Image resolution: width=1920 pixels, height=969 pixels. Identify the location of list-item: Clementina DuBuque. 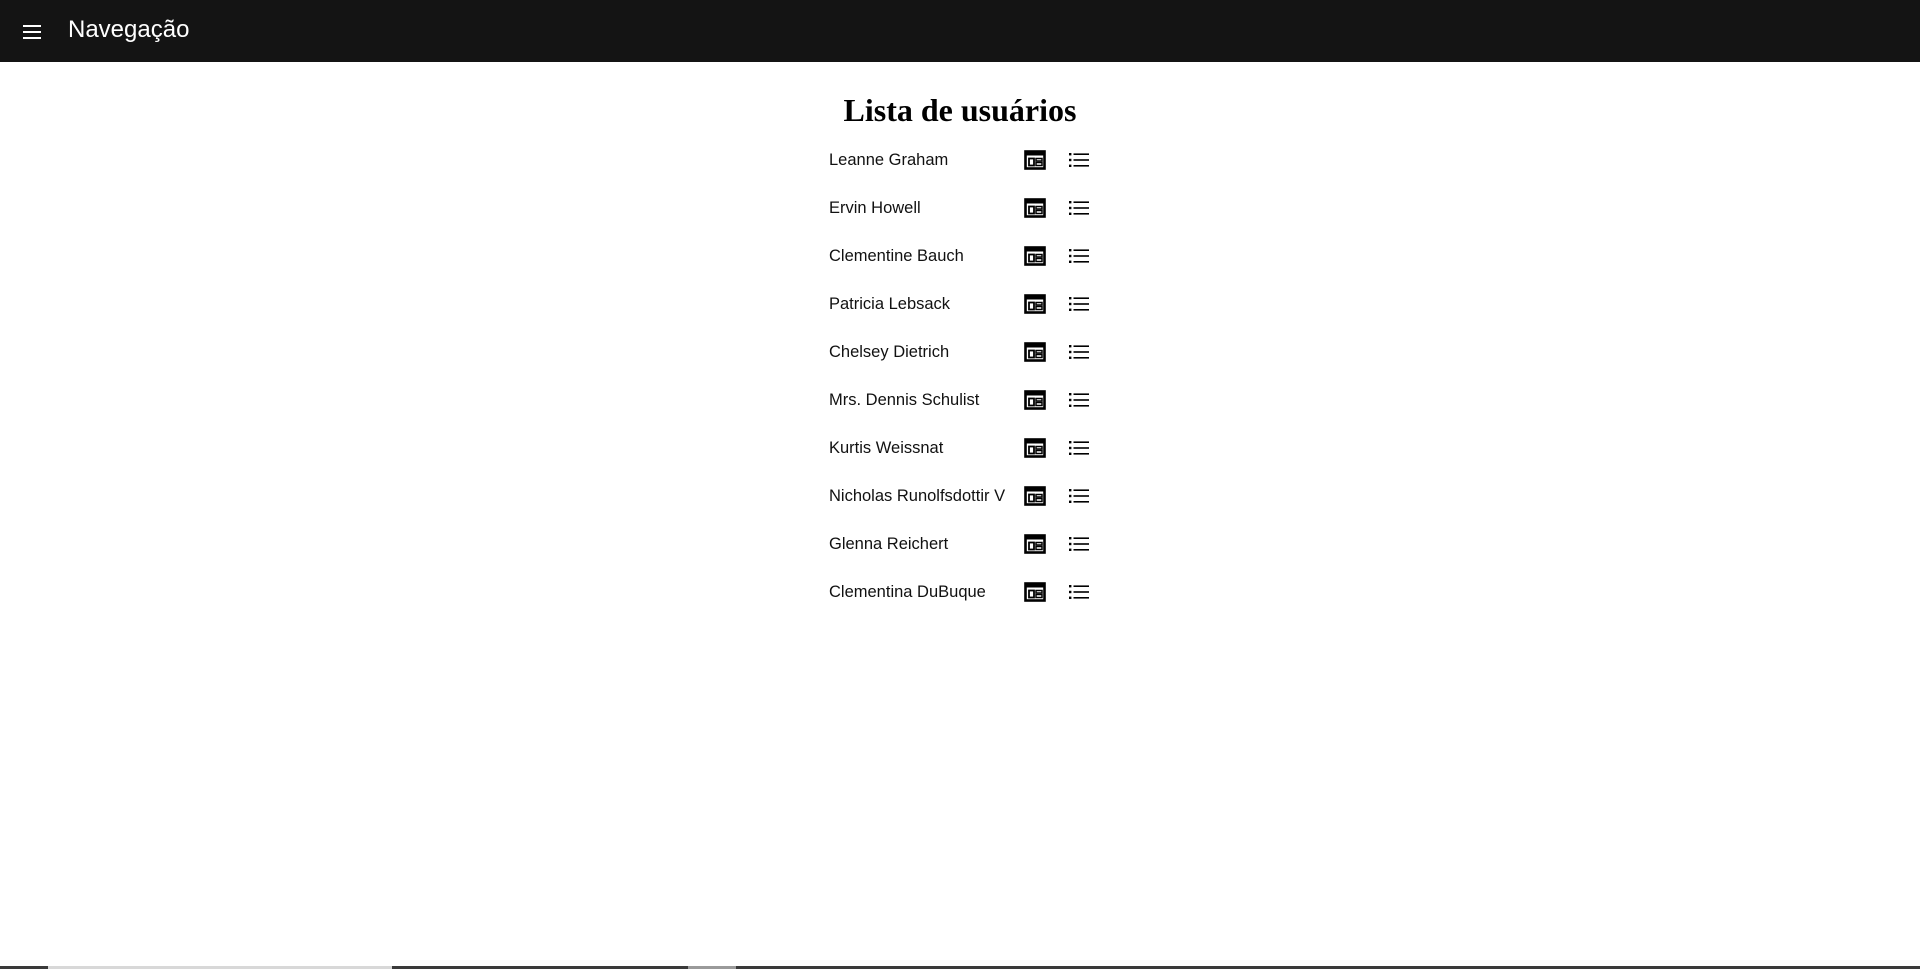
(969, 592).